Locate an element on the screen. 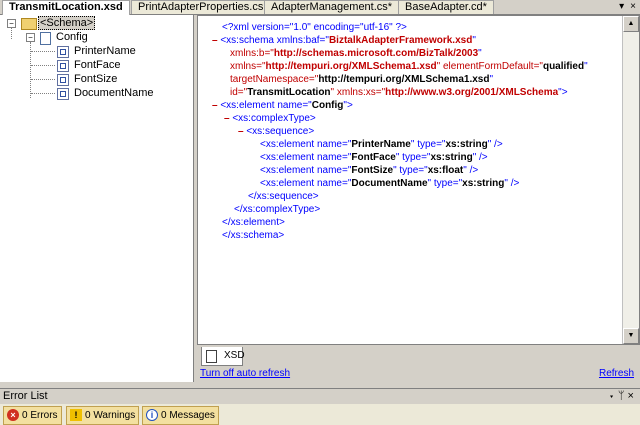 The height and width of the screenshot is (425, 640). tree-node-schema: <Schema> is located at coordinates (67, 23).